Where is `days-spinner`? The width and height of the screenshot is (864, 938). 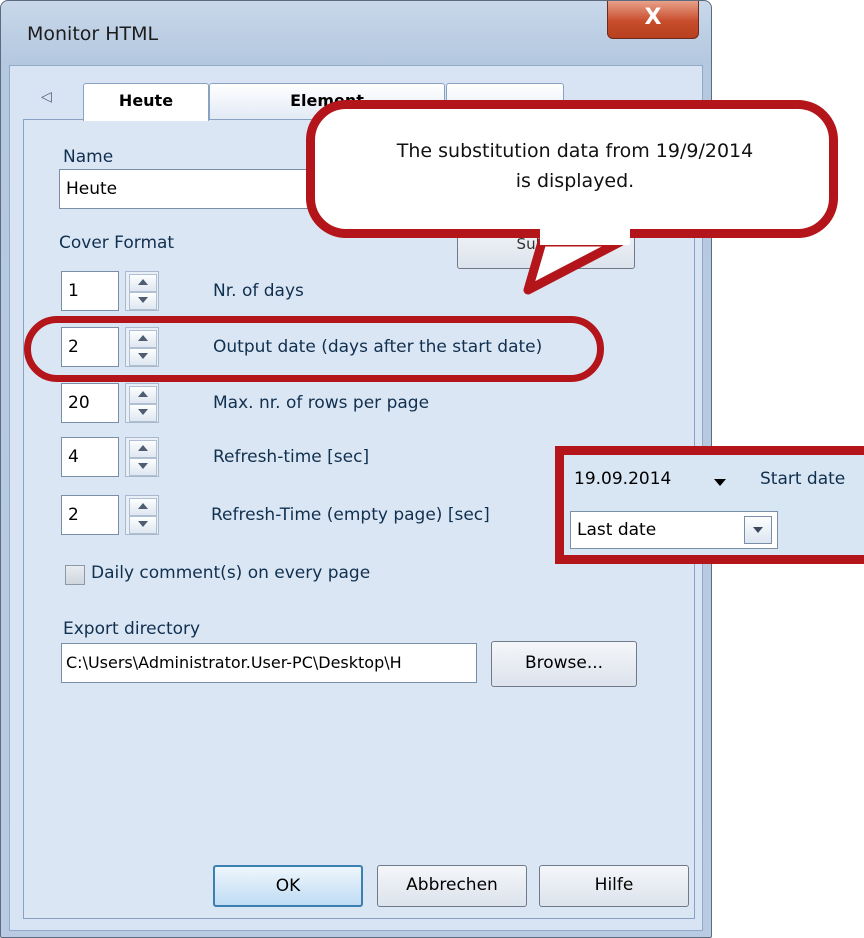 days-spinner is located at coordinates (142, 291).